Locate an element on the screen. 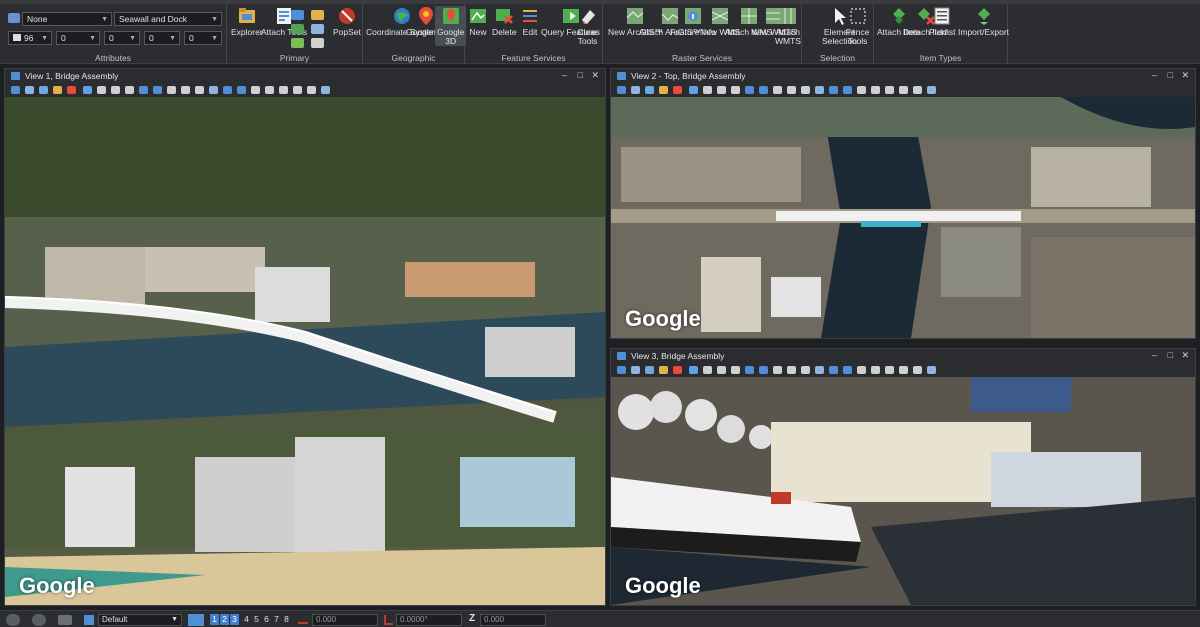 The height and width of the screenshot is (627, 1200). explorer-button: Explorer is located at coordinates (247, 21).